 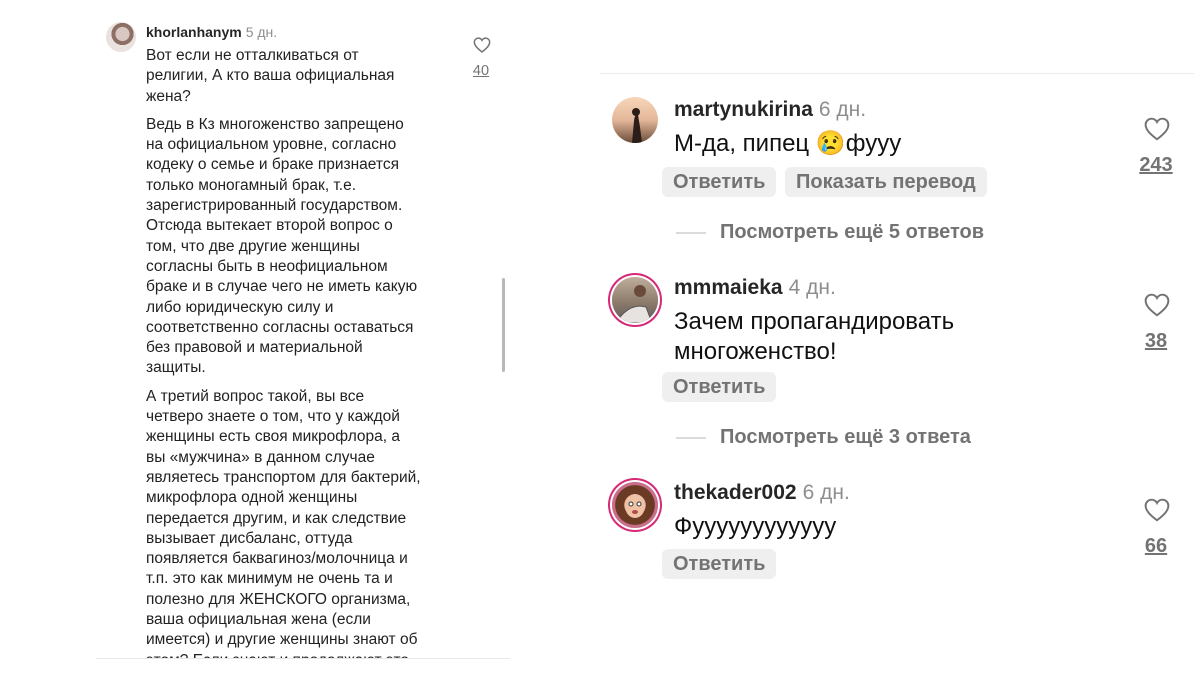 What do you see at coordinates (1156, 546) in the screenshot?
I see `like-count: 66` at bounding box center [1156, 546].